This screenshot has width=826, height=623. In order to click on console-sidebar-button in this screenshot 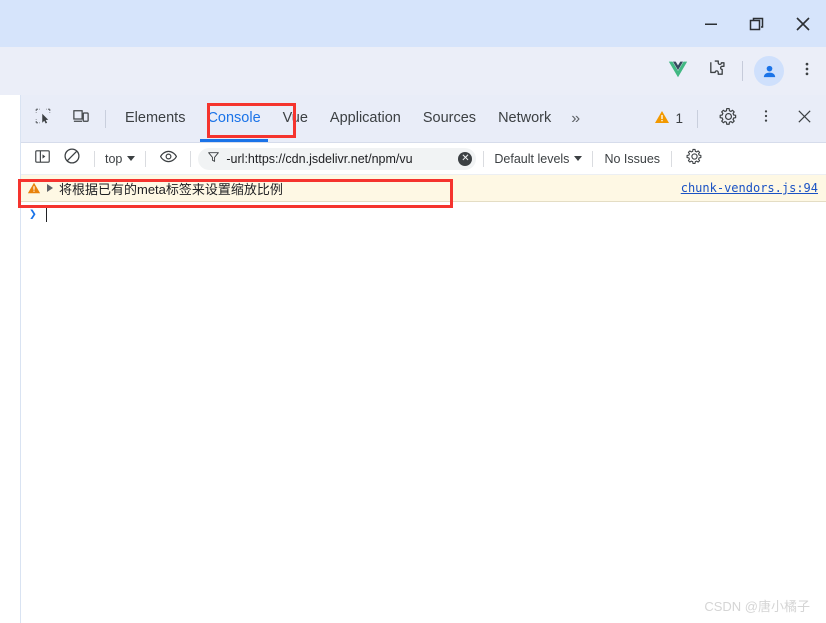, I will do `click(42, 159)`.